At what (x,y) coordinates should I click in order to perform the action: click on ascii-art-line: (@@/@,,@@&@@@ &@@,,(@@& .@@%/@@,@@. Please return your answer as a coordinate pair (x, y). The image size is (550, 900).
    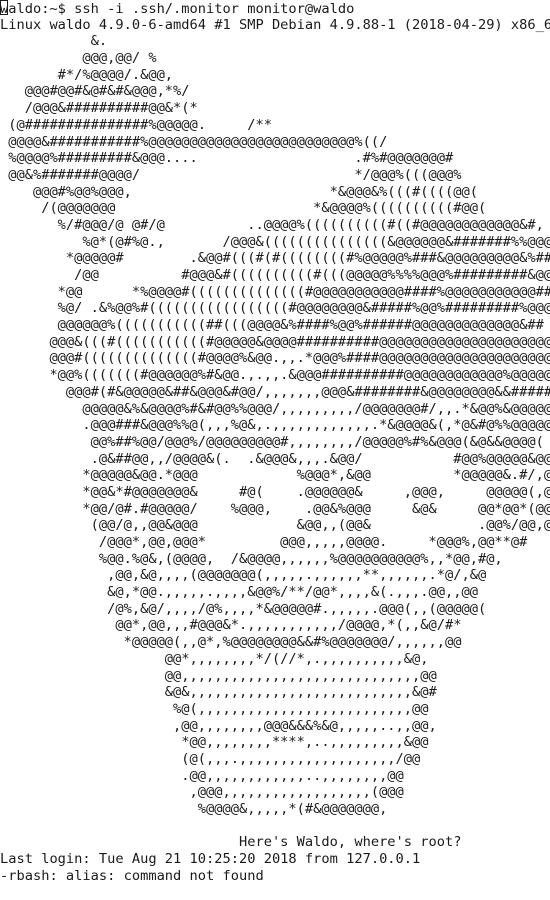
    Looking at the image, I should click on (275, 525).